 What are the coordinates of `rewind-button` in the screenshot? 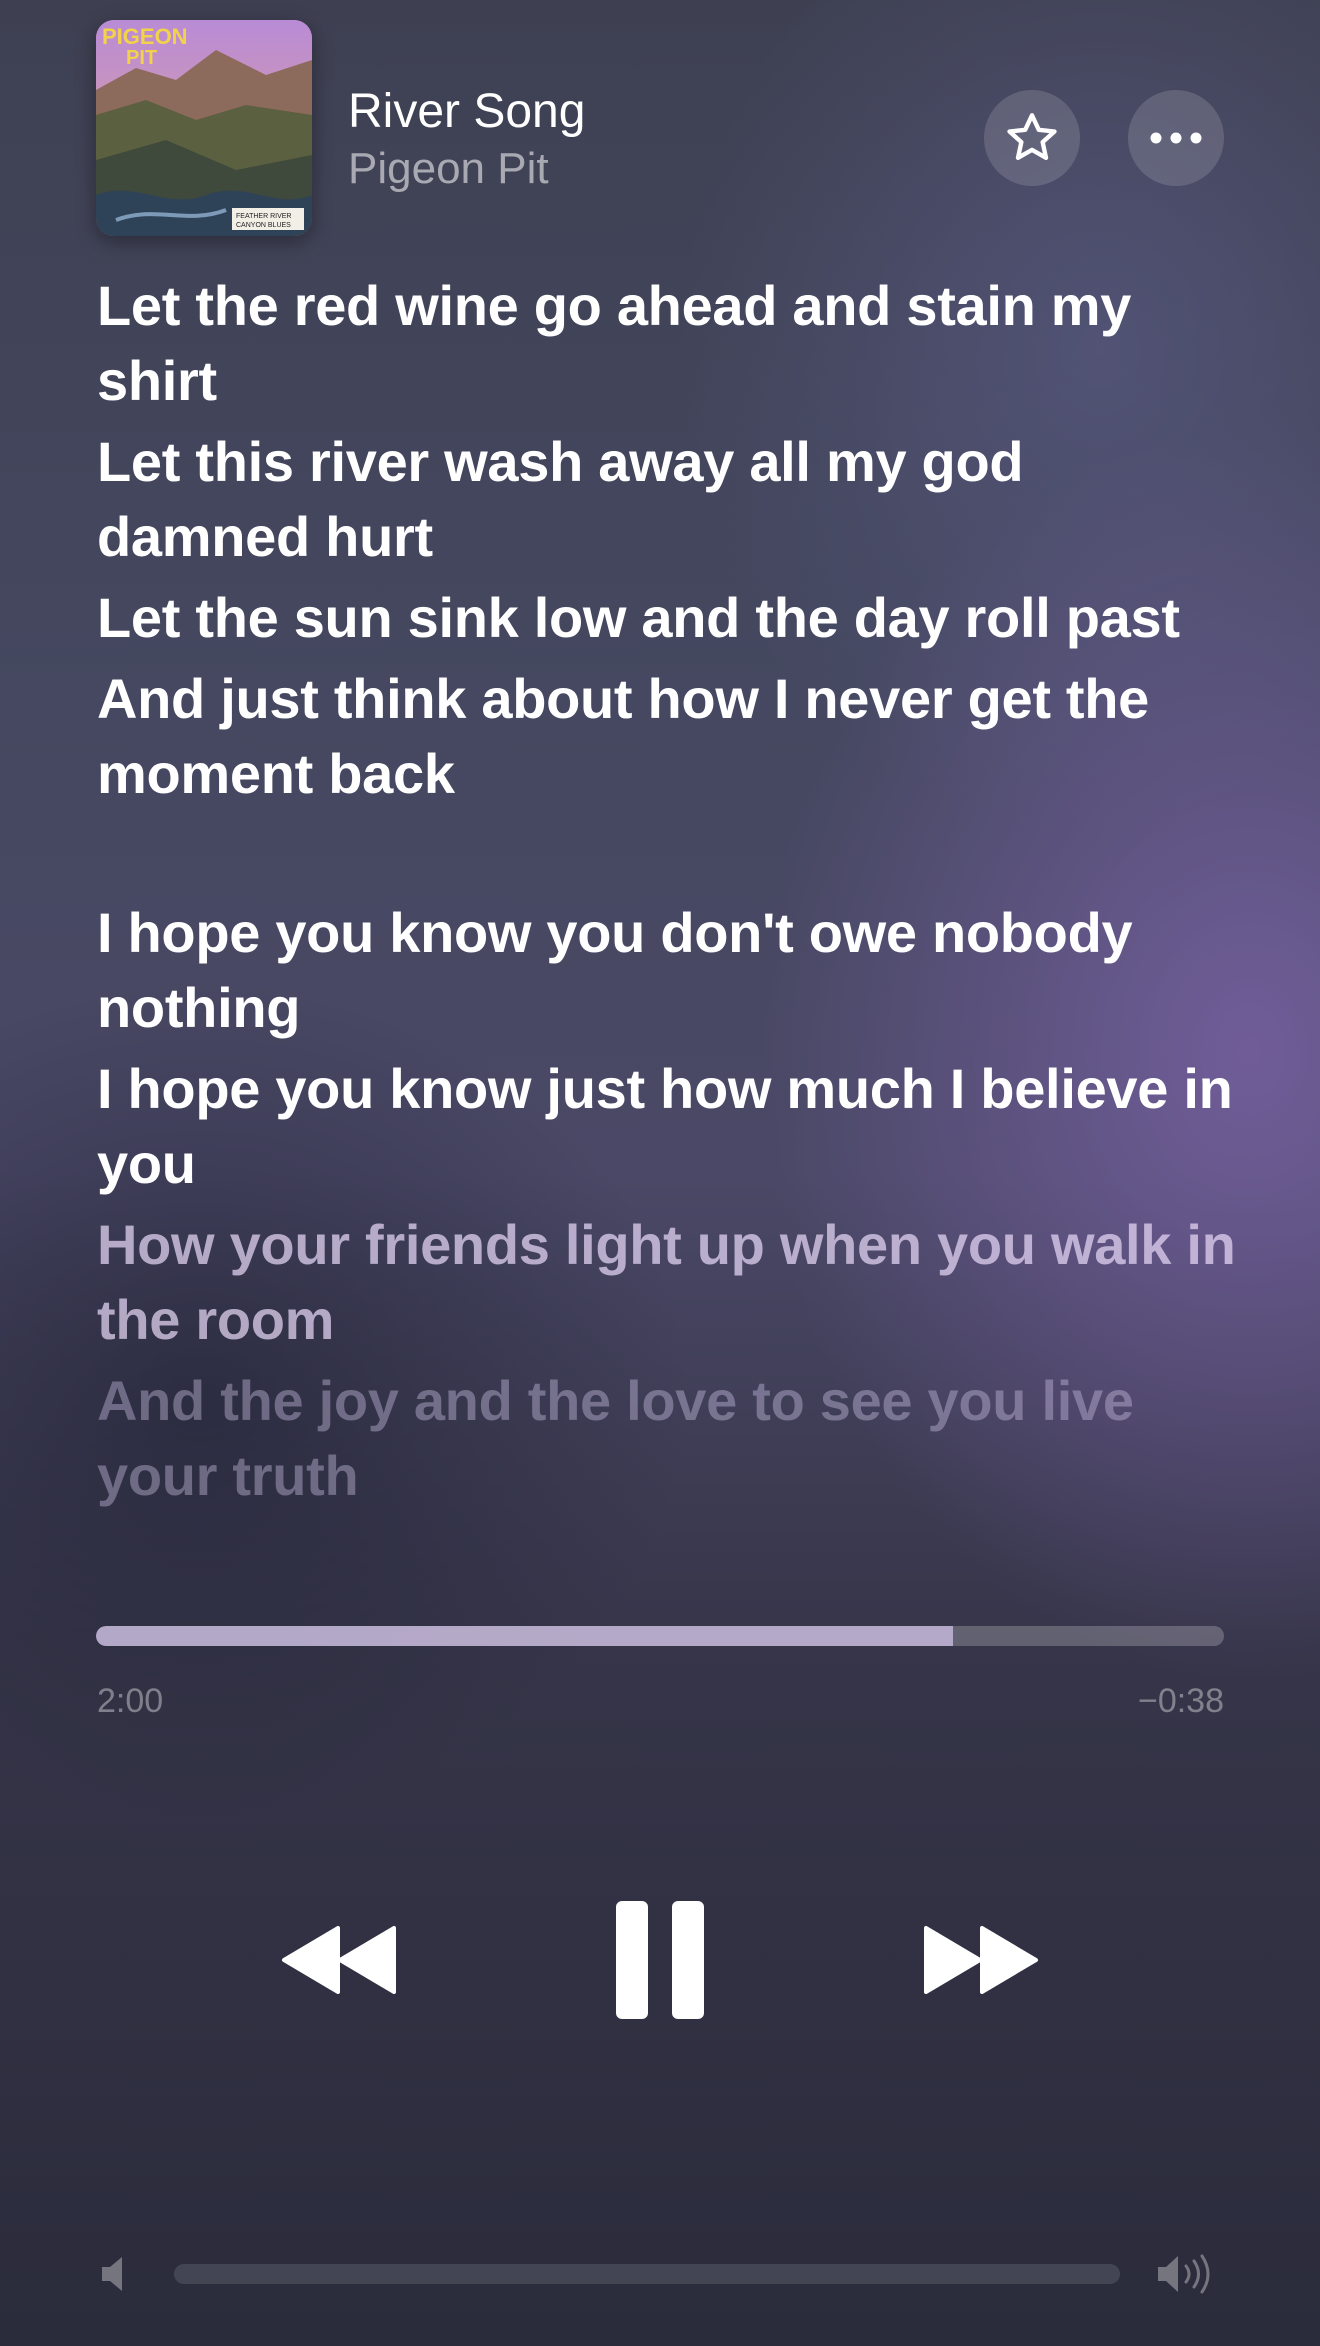 It's located at (340, 1960).